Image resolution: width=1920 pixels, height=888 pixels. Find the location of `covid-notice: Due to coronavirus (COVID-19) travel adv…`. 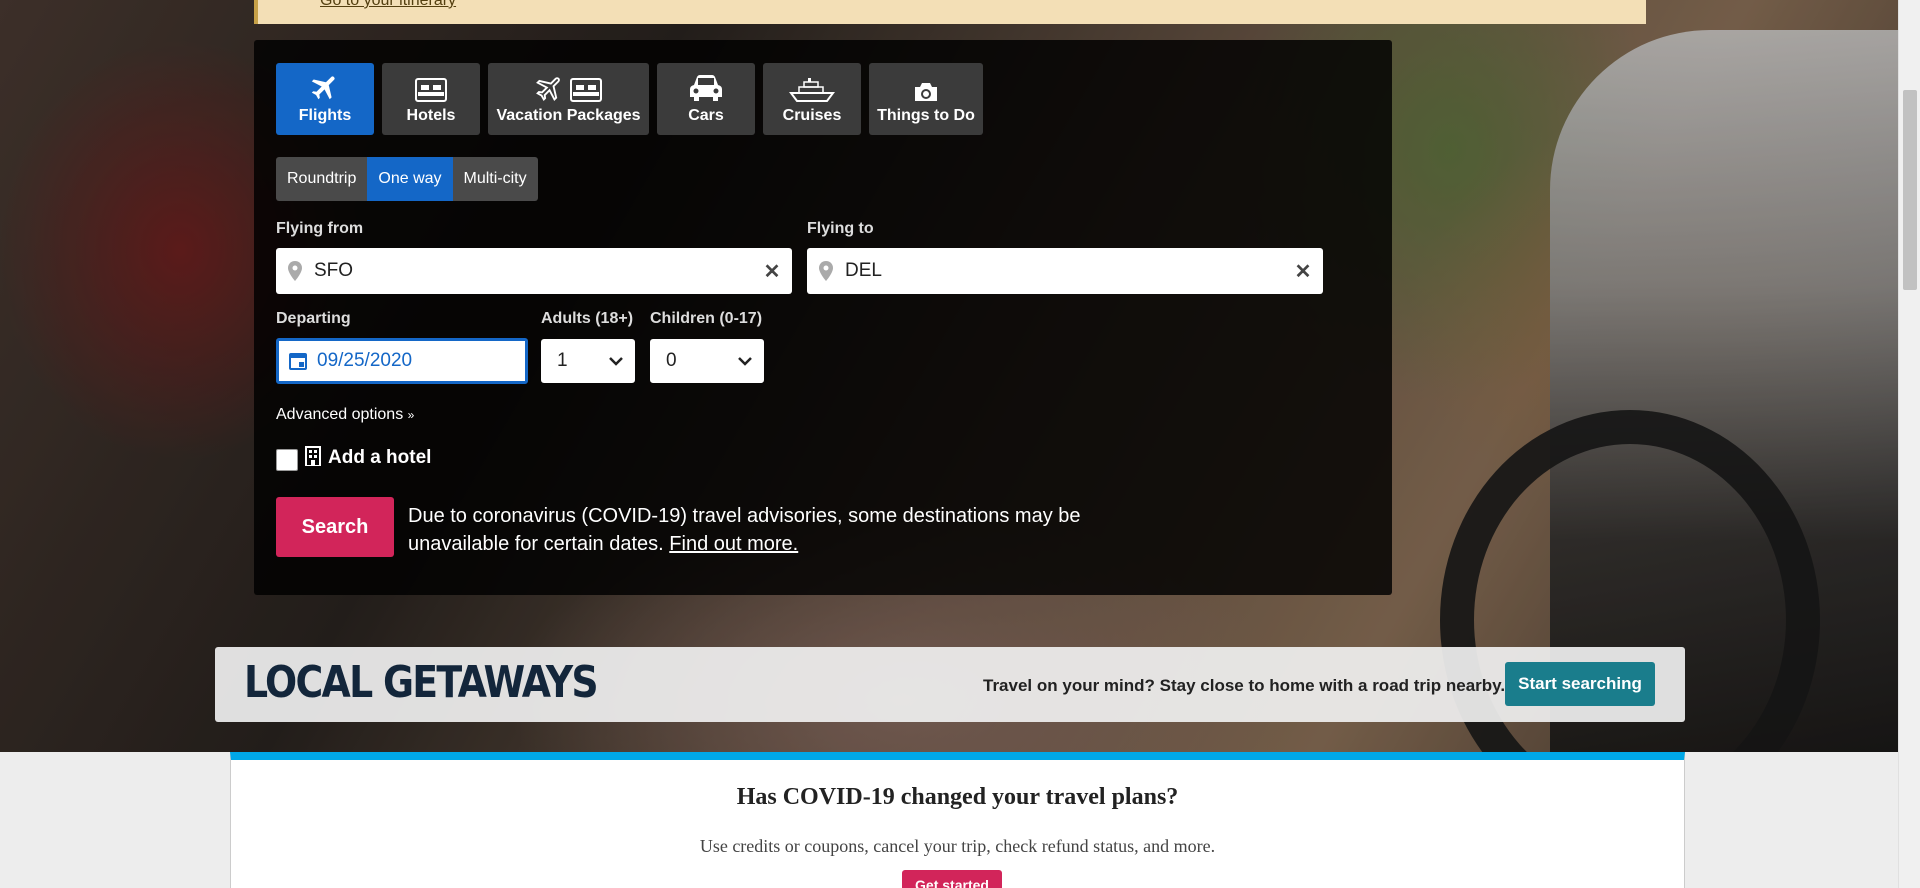

covid-notice: Due to coronavirus (COVID-19) travel adv… is located at coordinates (758, 530).